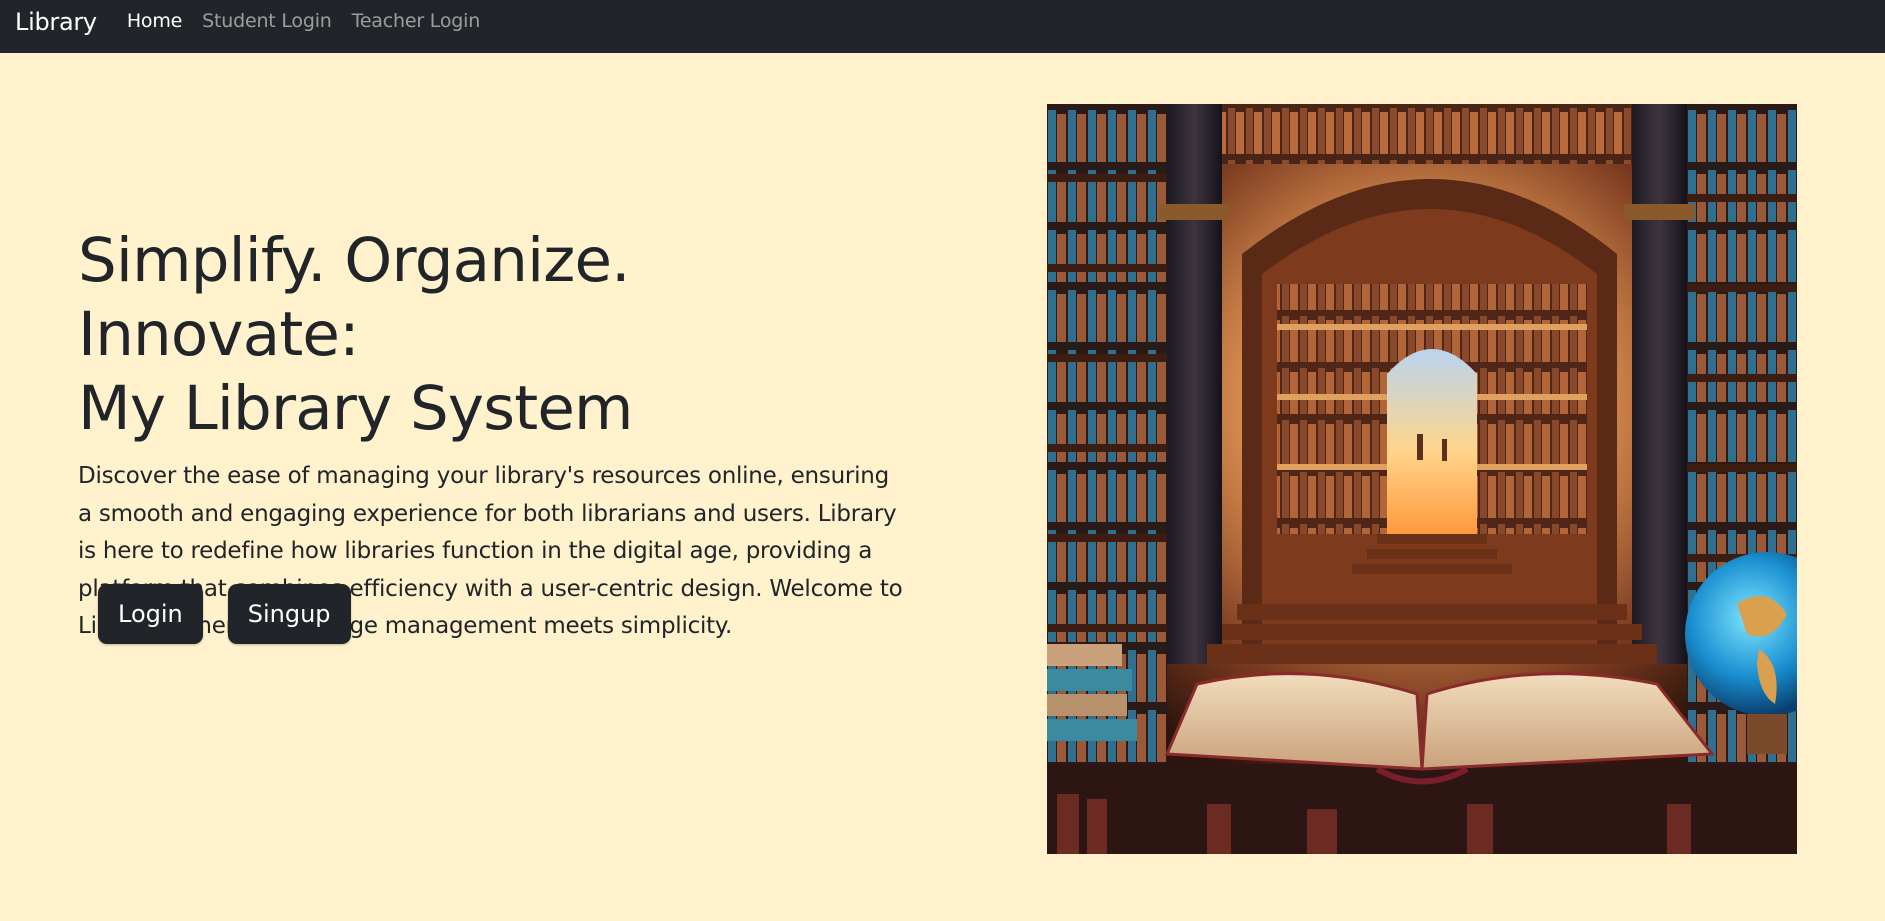 The height and width of the screenshot is (921, 1885). Describe the element at coordinates (354, 297) in the screenshot. I see `hero-headline-line1: Simplify. Organize. Innovate:` at that location.